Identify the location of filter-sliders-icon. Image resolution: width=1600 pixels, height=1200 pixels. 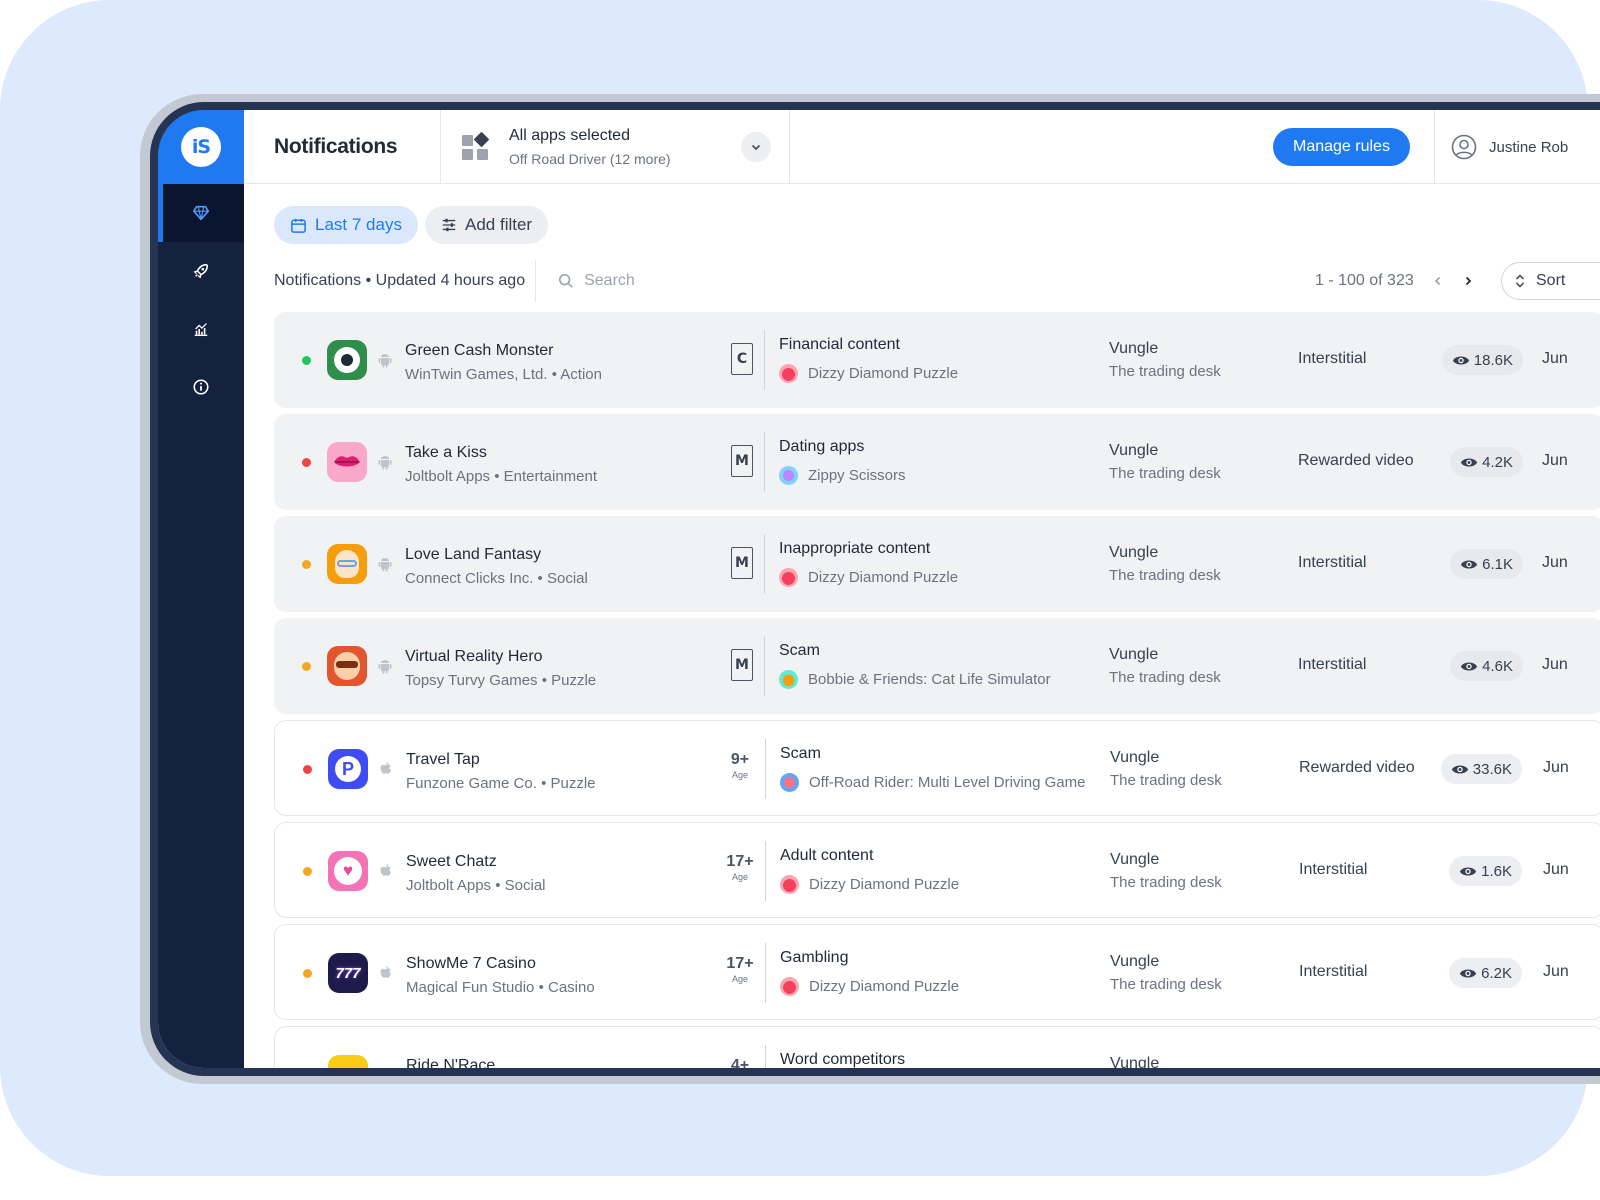
(449, 225).